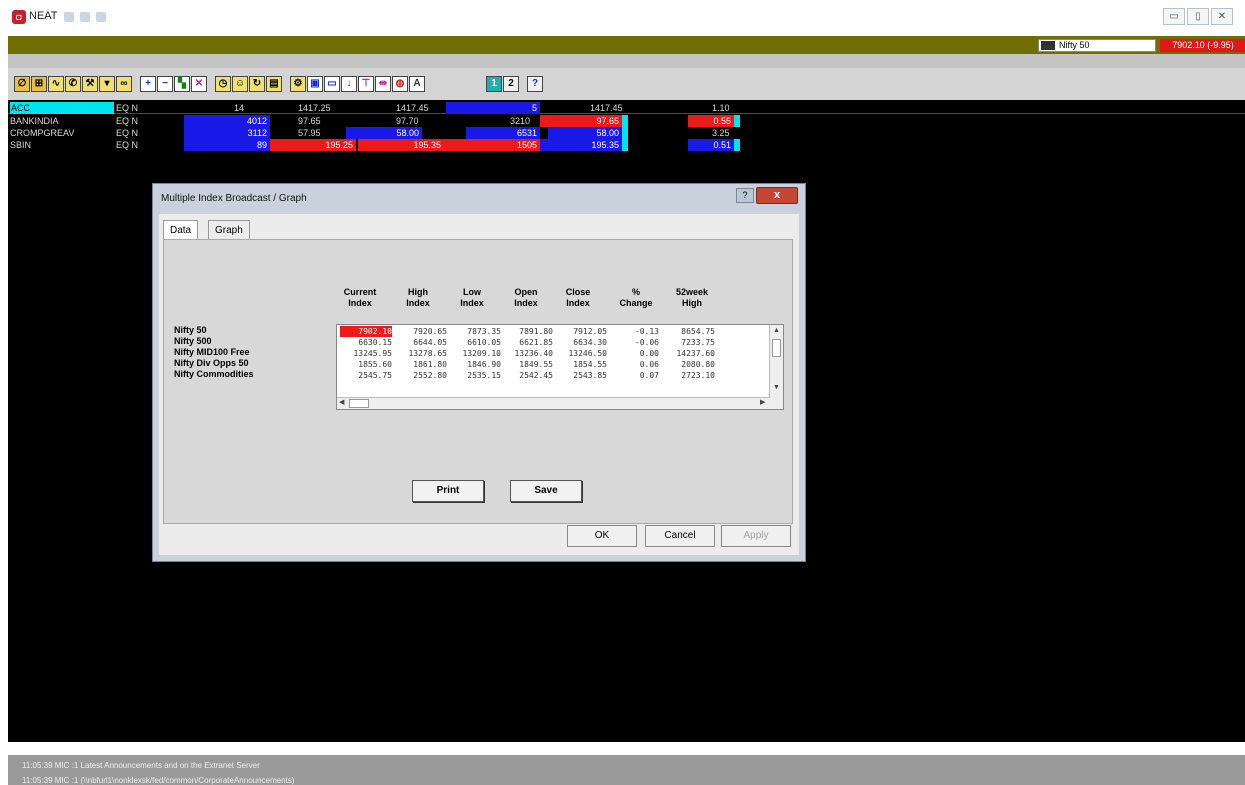 This screenshot has height=785, width=1245. What do you see at coordinates (680, 536) in the screenshot?
I see `cancel-button: Cancel` at bounding box center [680, 536].